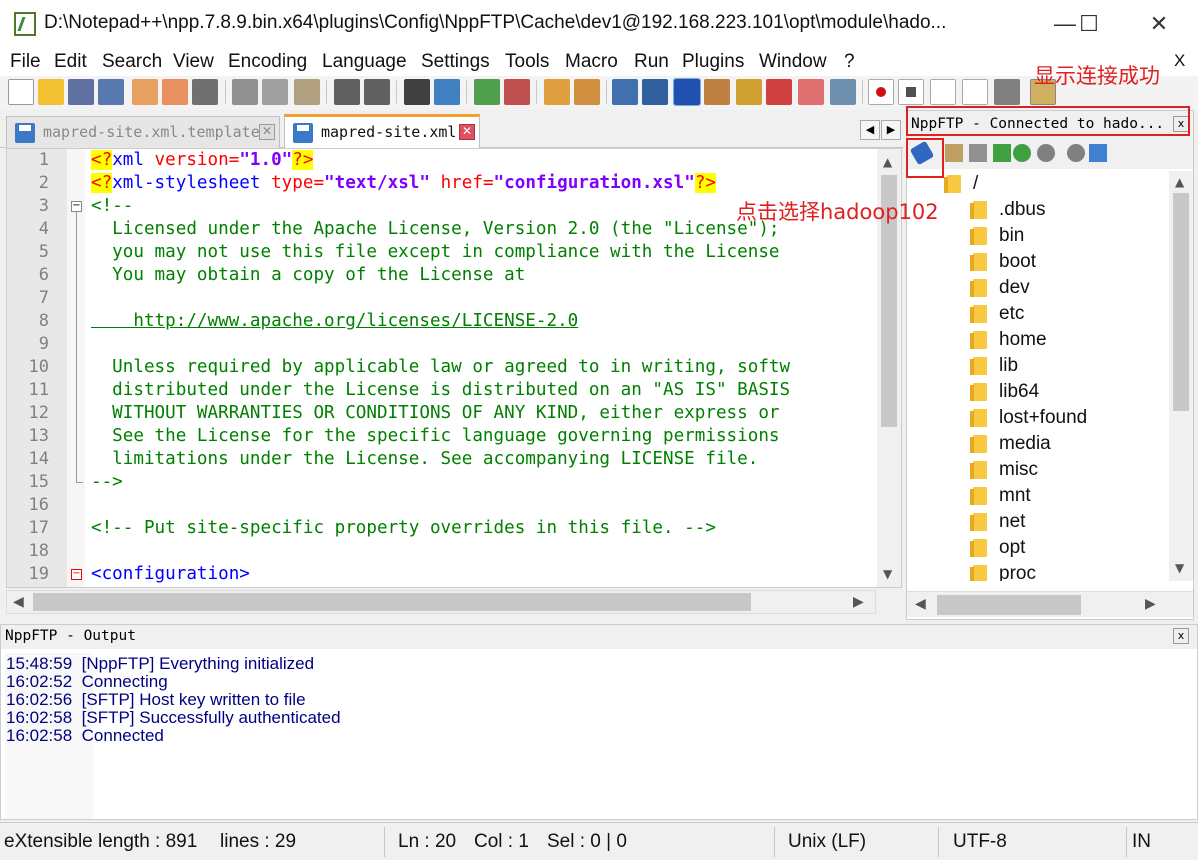 This screenshot has width=1198, height=860. Describe the element at coordinates (245, 92) in the screenshot. I see `cut-icon` at that location.